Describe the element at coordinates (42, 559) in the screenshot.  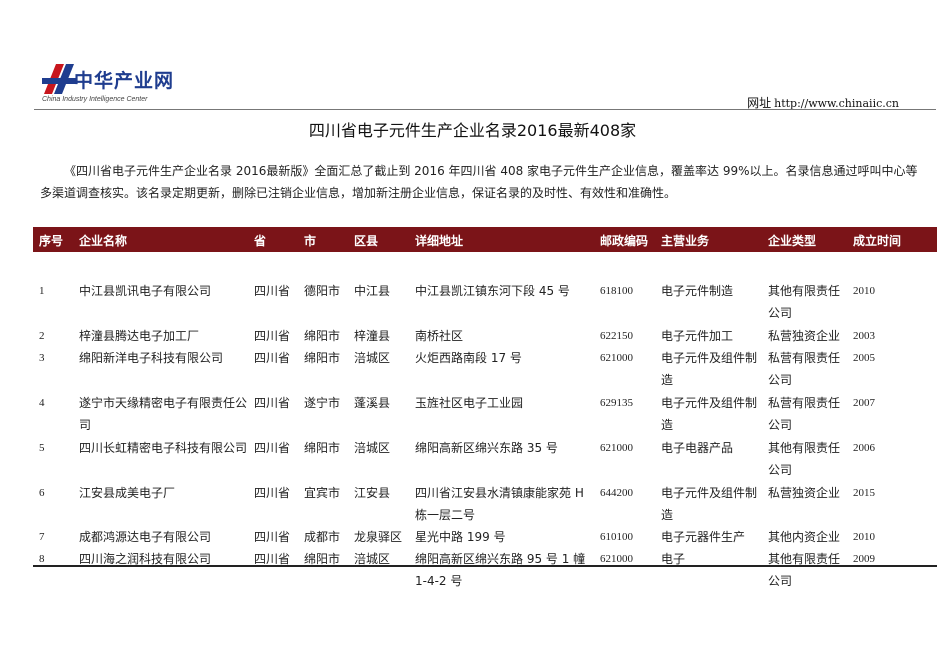
I see `cell-seq: 8` at that location.